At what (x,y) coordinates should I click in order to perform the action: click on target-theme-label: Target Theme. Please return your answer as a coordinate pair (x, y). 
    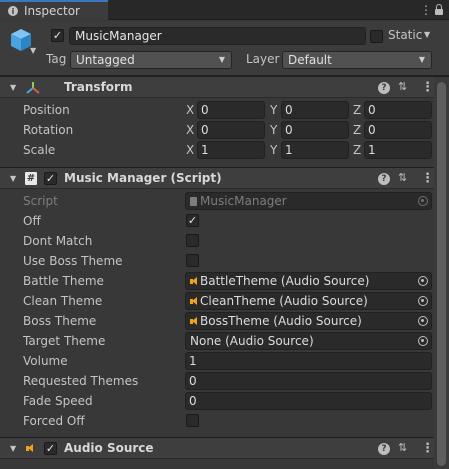
    Looking at the image, I should click on (64, 341).